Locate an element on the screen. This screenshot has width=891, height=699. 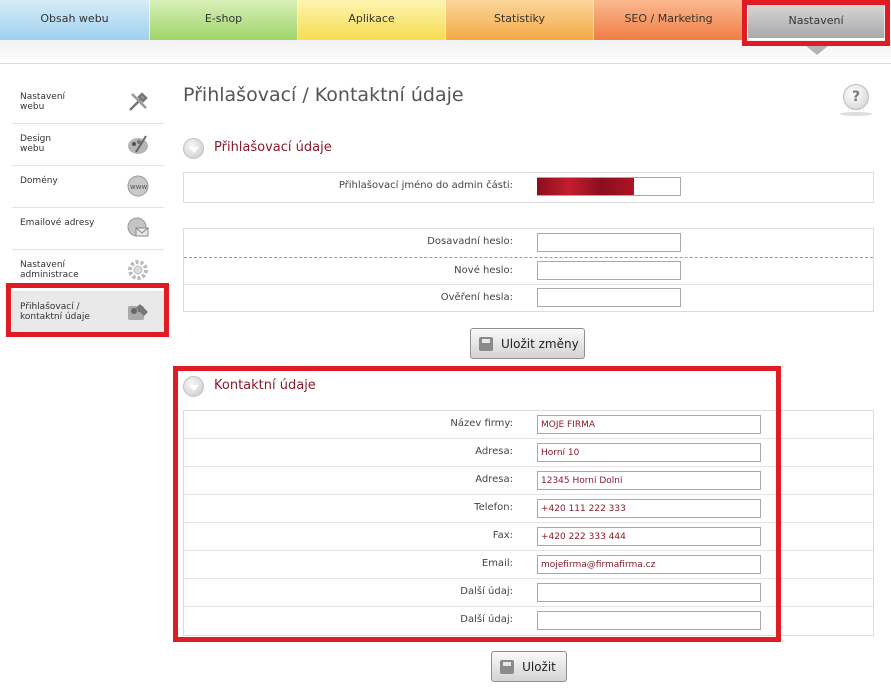
field-label: Dosavadní heslo: is located at coordinates (470, 241).